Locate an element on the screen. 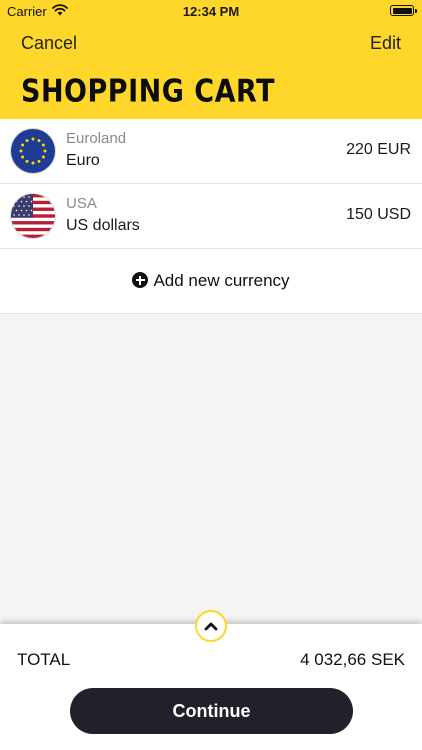 The width and height of the screenshot is (422, 750). page-title: SHOPPING CART is located at coordinates (148, 92).